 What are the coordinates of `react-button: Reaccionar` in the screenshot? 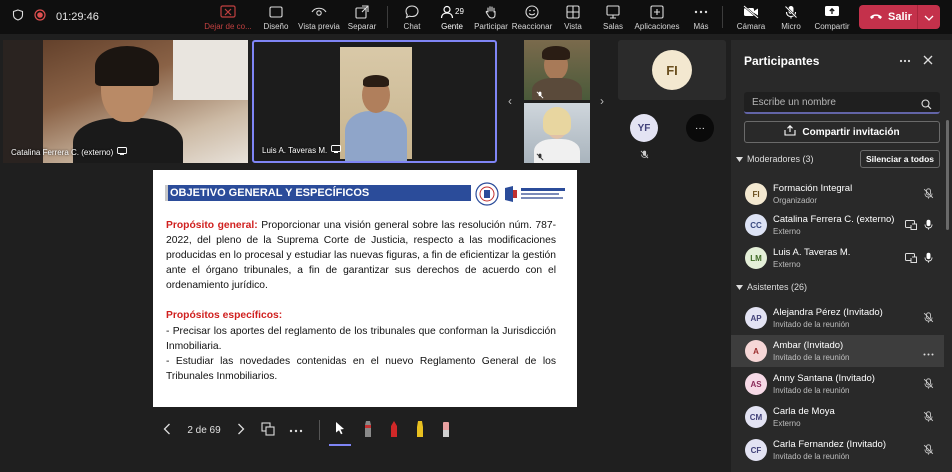 It's located at (532, 17).